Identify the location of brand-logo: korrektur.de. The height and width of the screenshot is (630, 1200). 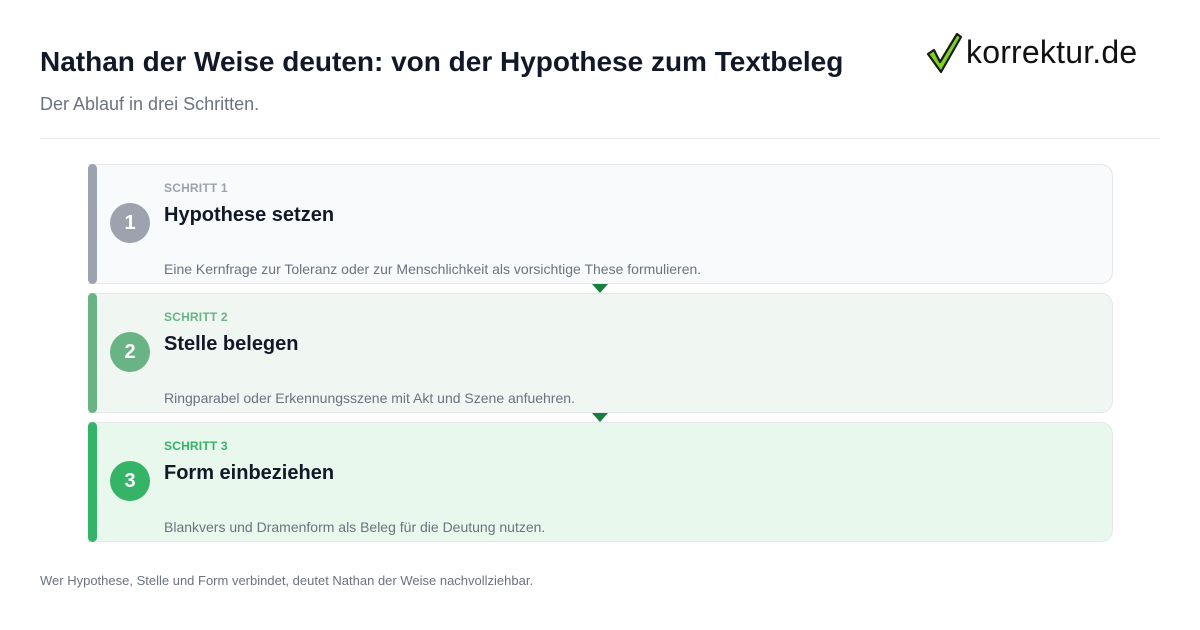
(1031, 52).